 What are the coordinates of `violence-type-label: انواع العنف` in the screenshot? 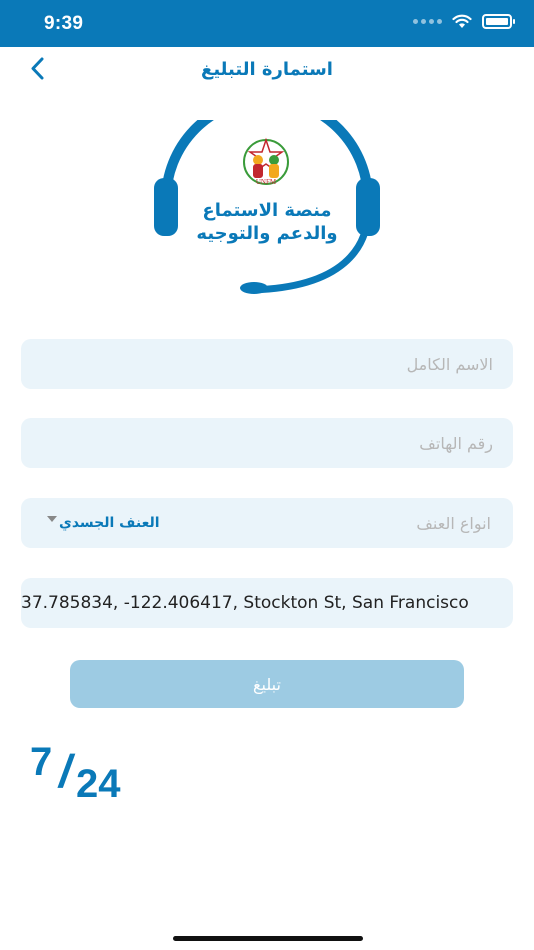 It's located at (453, 523).